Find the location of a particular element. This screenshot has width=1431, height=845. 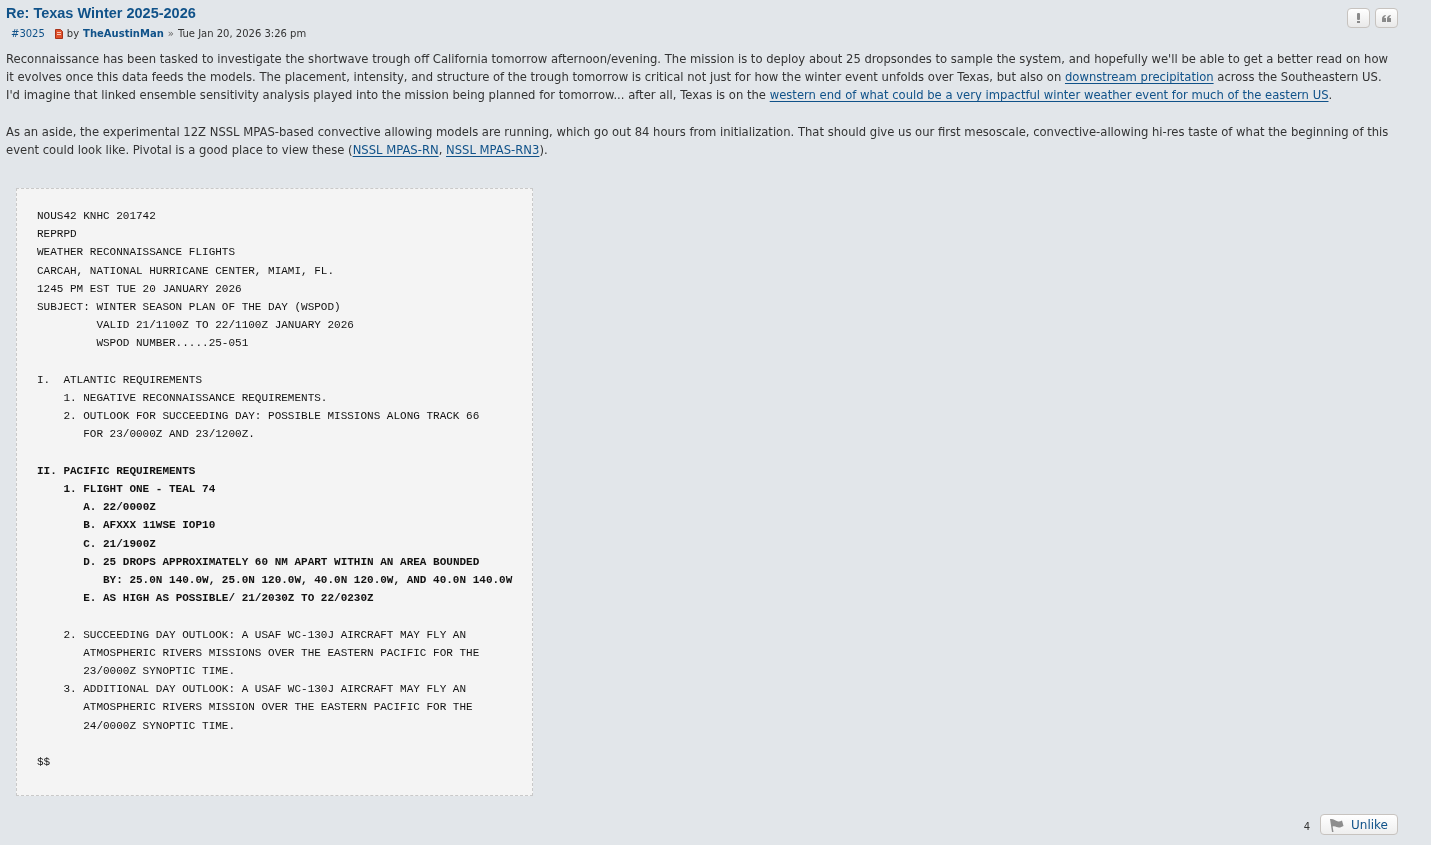

quote-icon is located at coordinates (1386, 18).